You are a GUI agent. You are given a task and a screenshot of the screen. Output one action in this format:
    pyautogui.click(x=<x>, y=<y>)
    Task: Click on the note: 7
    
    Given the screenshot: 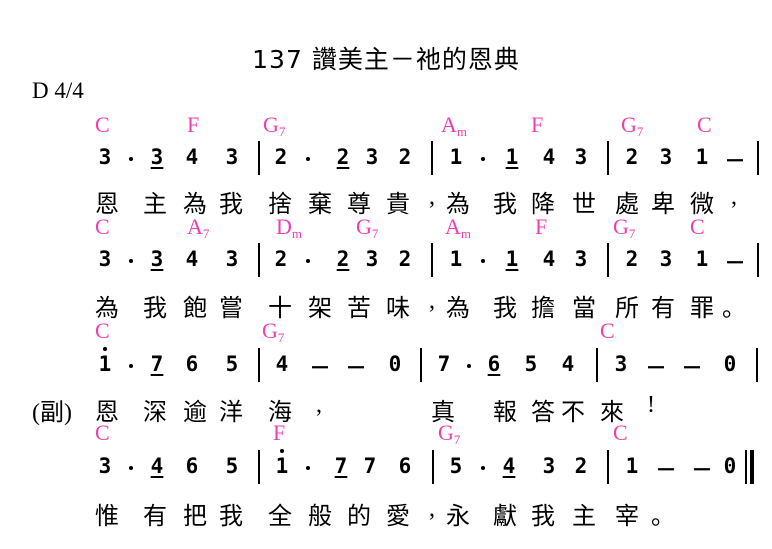 What is the action you would take?
    pyautogui.click(x=341, y=466)
    